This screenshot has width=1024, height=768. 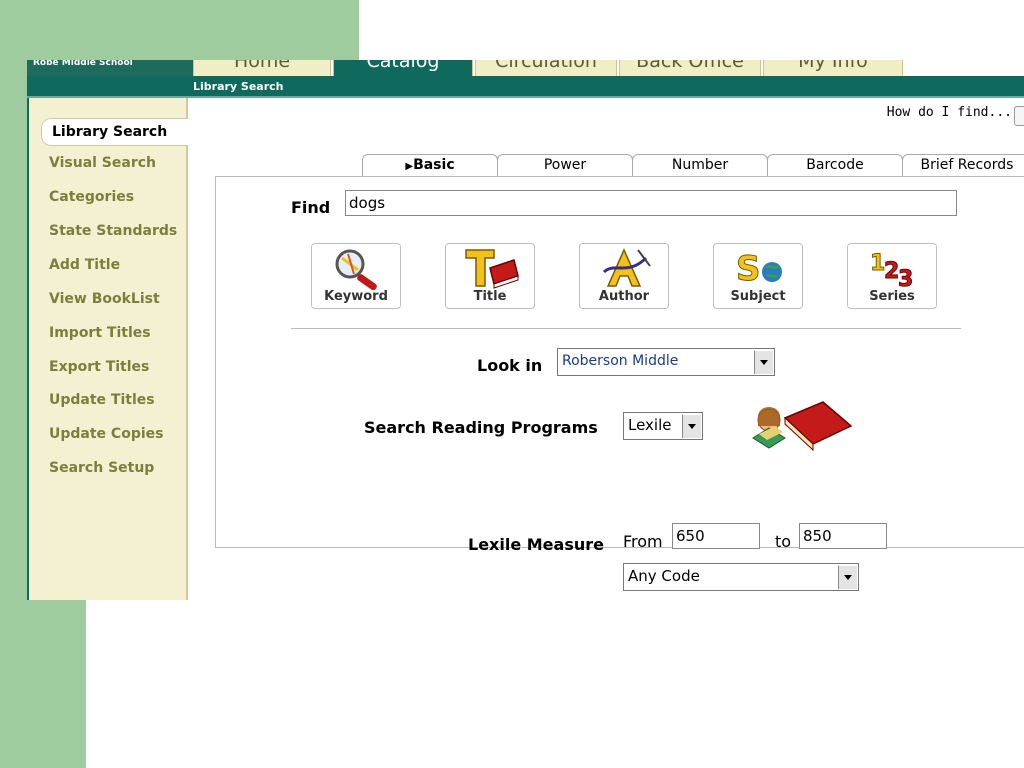 What do you see at coordinates (802, 426) in the screenshot?
I see `reading-child-icon` at bounding box center [802, 426].